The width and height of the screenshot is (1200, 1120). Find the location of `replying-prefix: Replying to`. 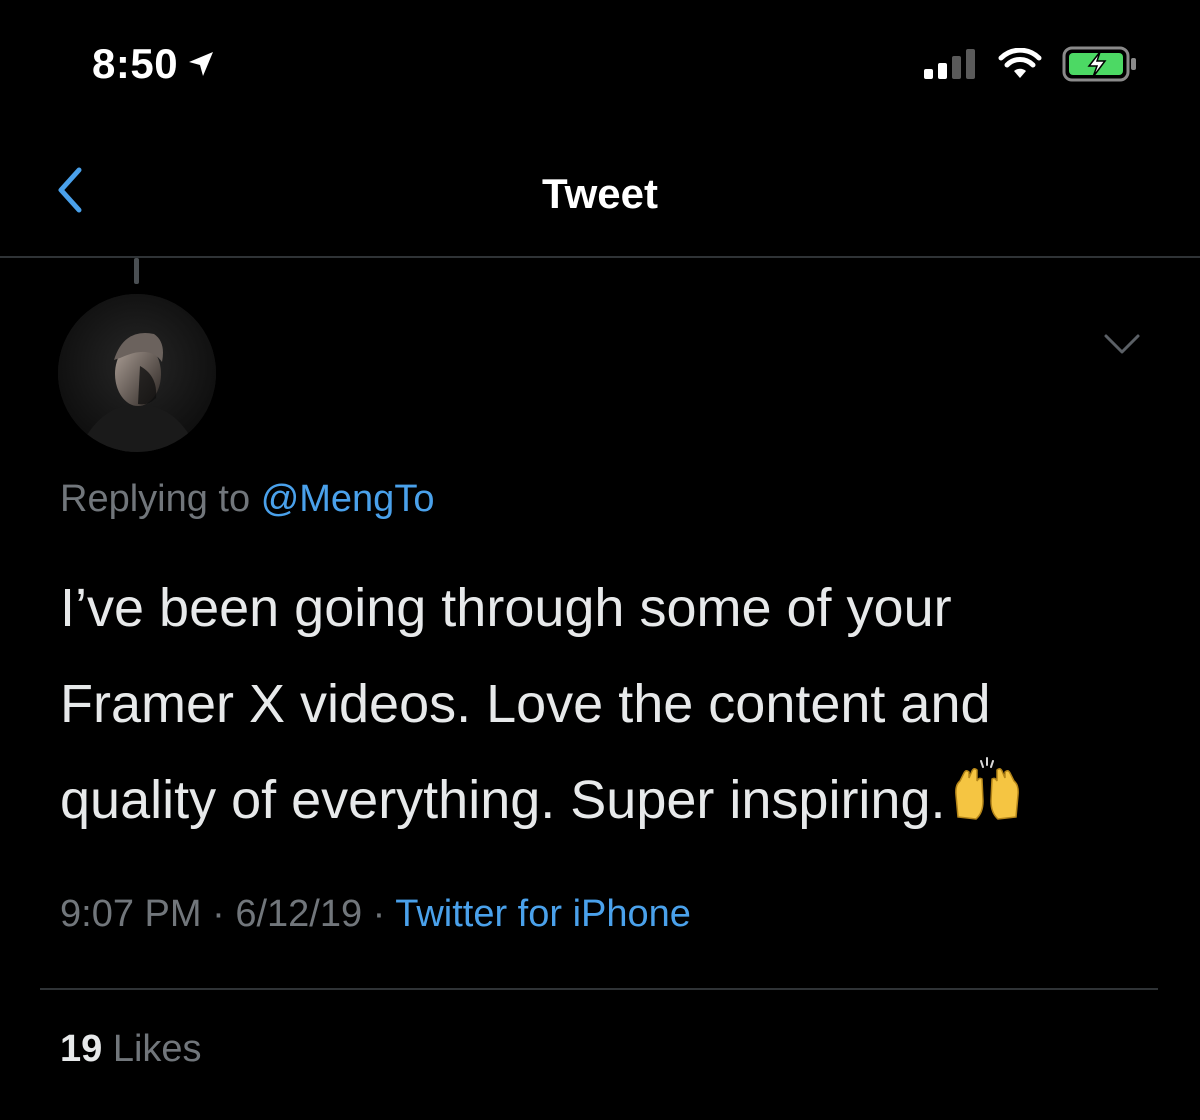

replying-prefix: Replying to is located at coordinates (155, 499).